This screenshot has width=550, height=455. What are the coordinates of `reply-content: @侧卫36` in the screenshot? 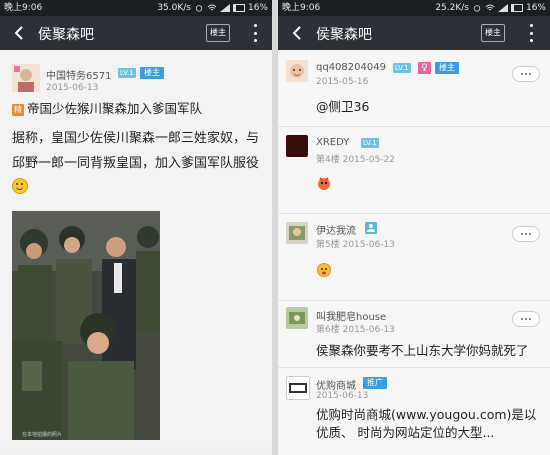 It's located at (343, 106).